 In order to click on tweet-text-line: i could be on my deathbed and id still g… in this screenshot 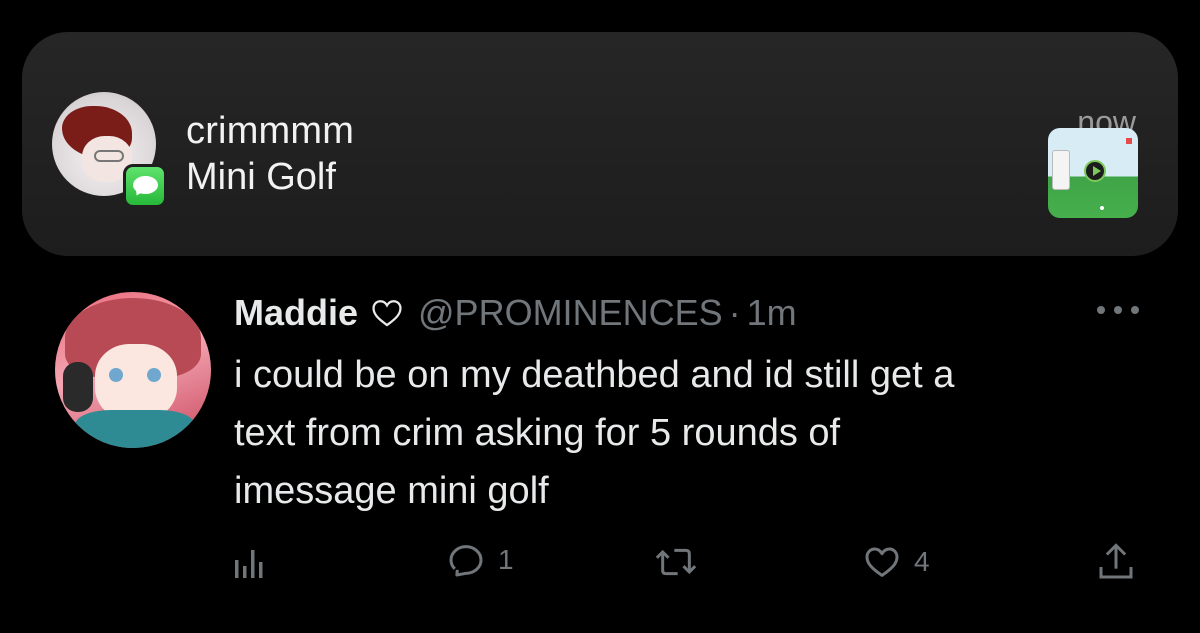, I will do `click(594, 375)`.